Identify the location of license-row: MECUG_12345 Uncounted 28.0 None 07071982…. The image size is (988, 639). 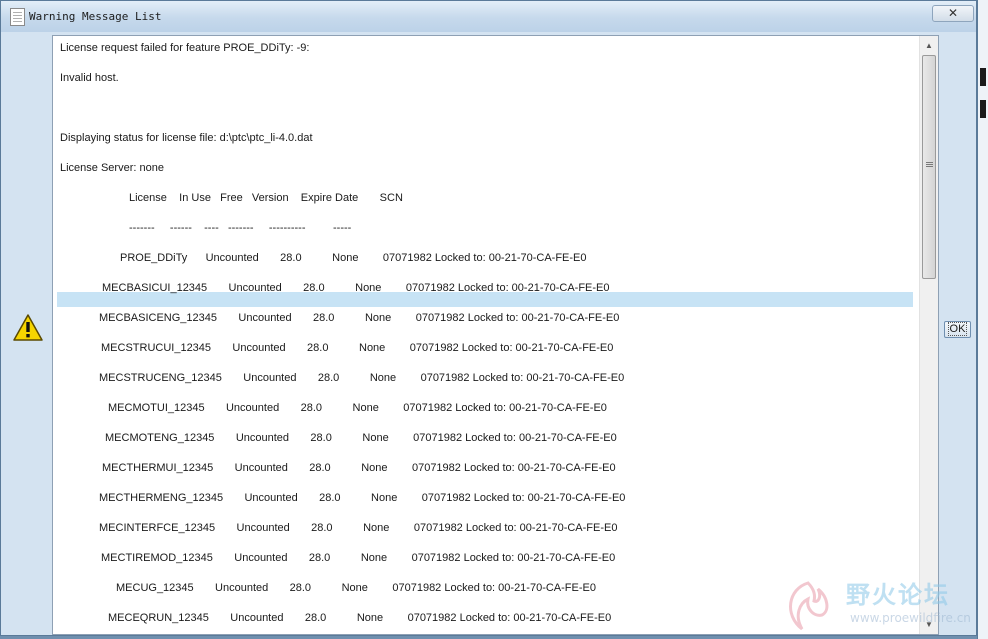
(356, 588).